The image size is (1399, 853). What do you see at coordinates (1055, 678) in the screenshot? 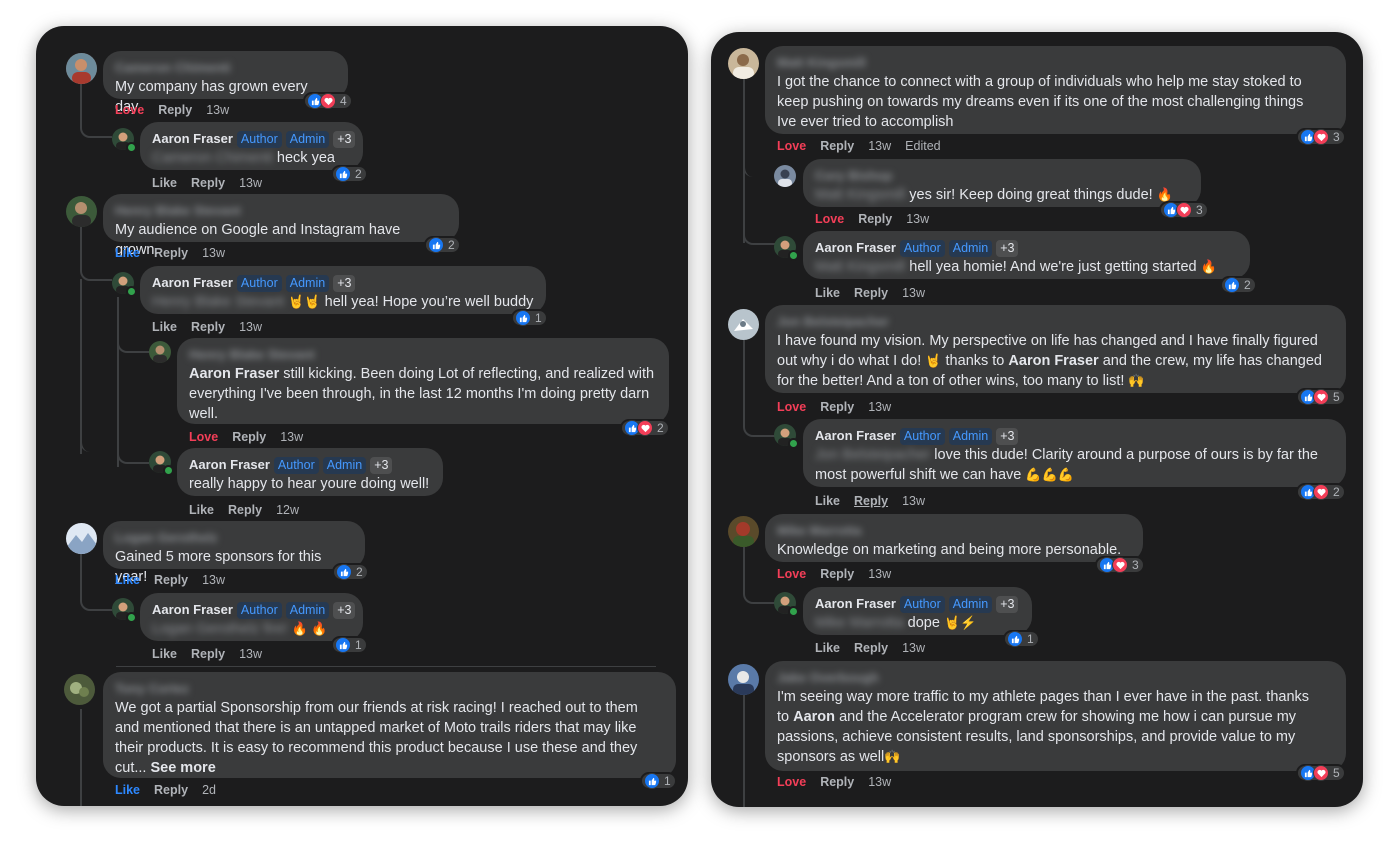
I see `commenter-name: Jake Overbough` at bounding box center [1055, 678].